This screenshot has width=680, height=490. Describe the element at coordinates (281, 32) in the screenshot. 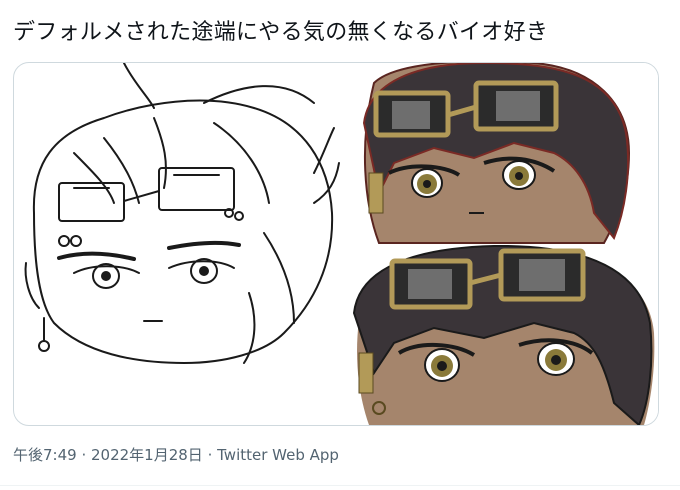

I see `tweet-text: デフォルメされた途端にやる気の無くなるバイオ好き` at that location.